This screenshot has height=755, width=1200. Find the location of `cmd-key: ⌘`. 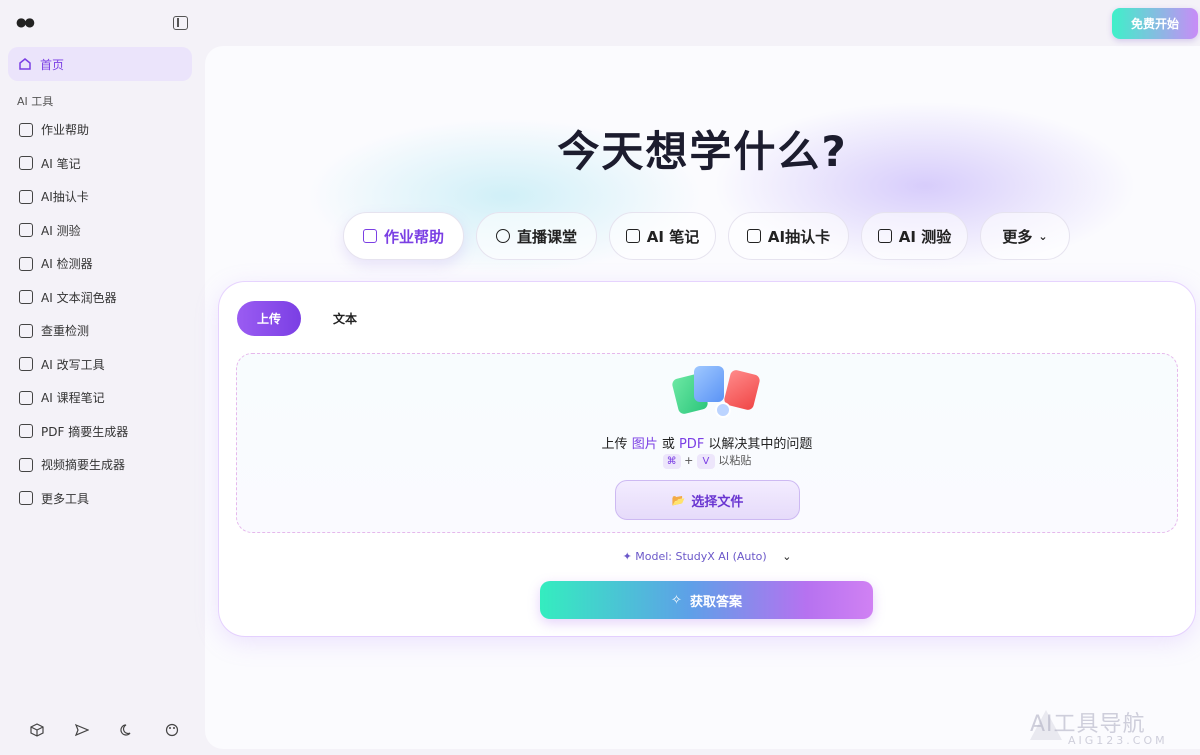

cmd-key: ⌘ is located at coordinates (671, 461).